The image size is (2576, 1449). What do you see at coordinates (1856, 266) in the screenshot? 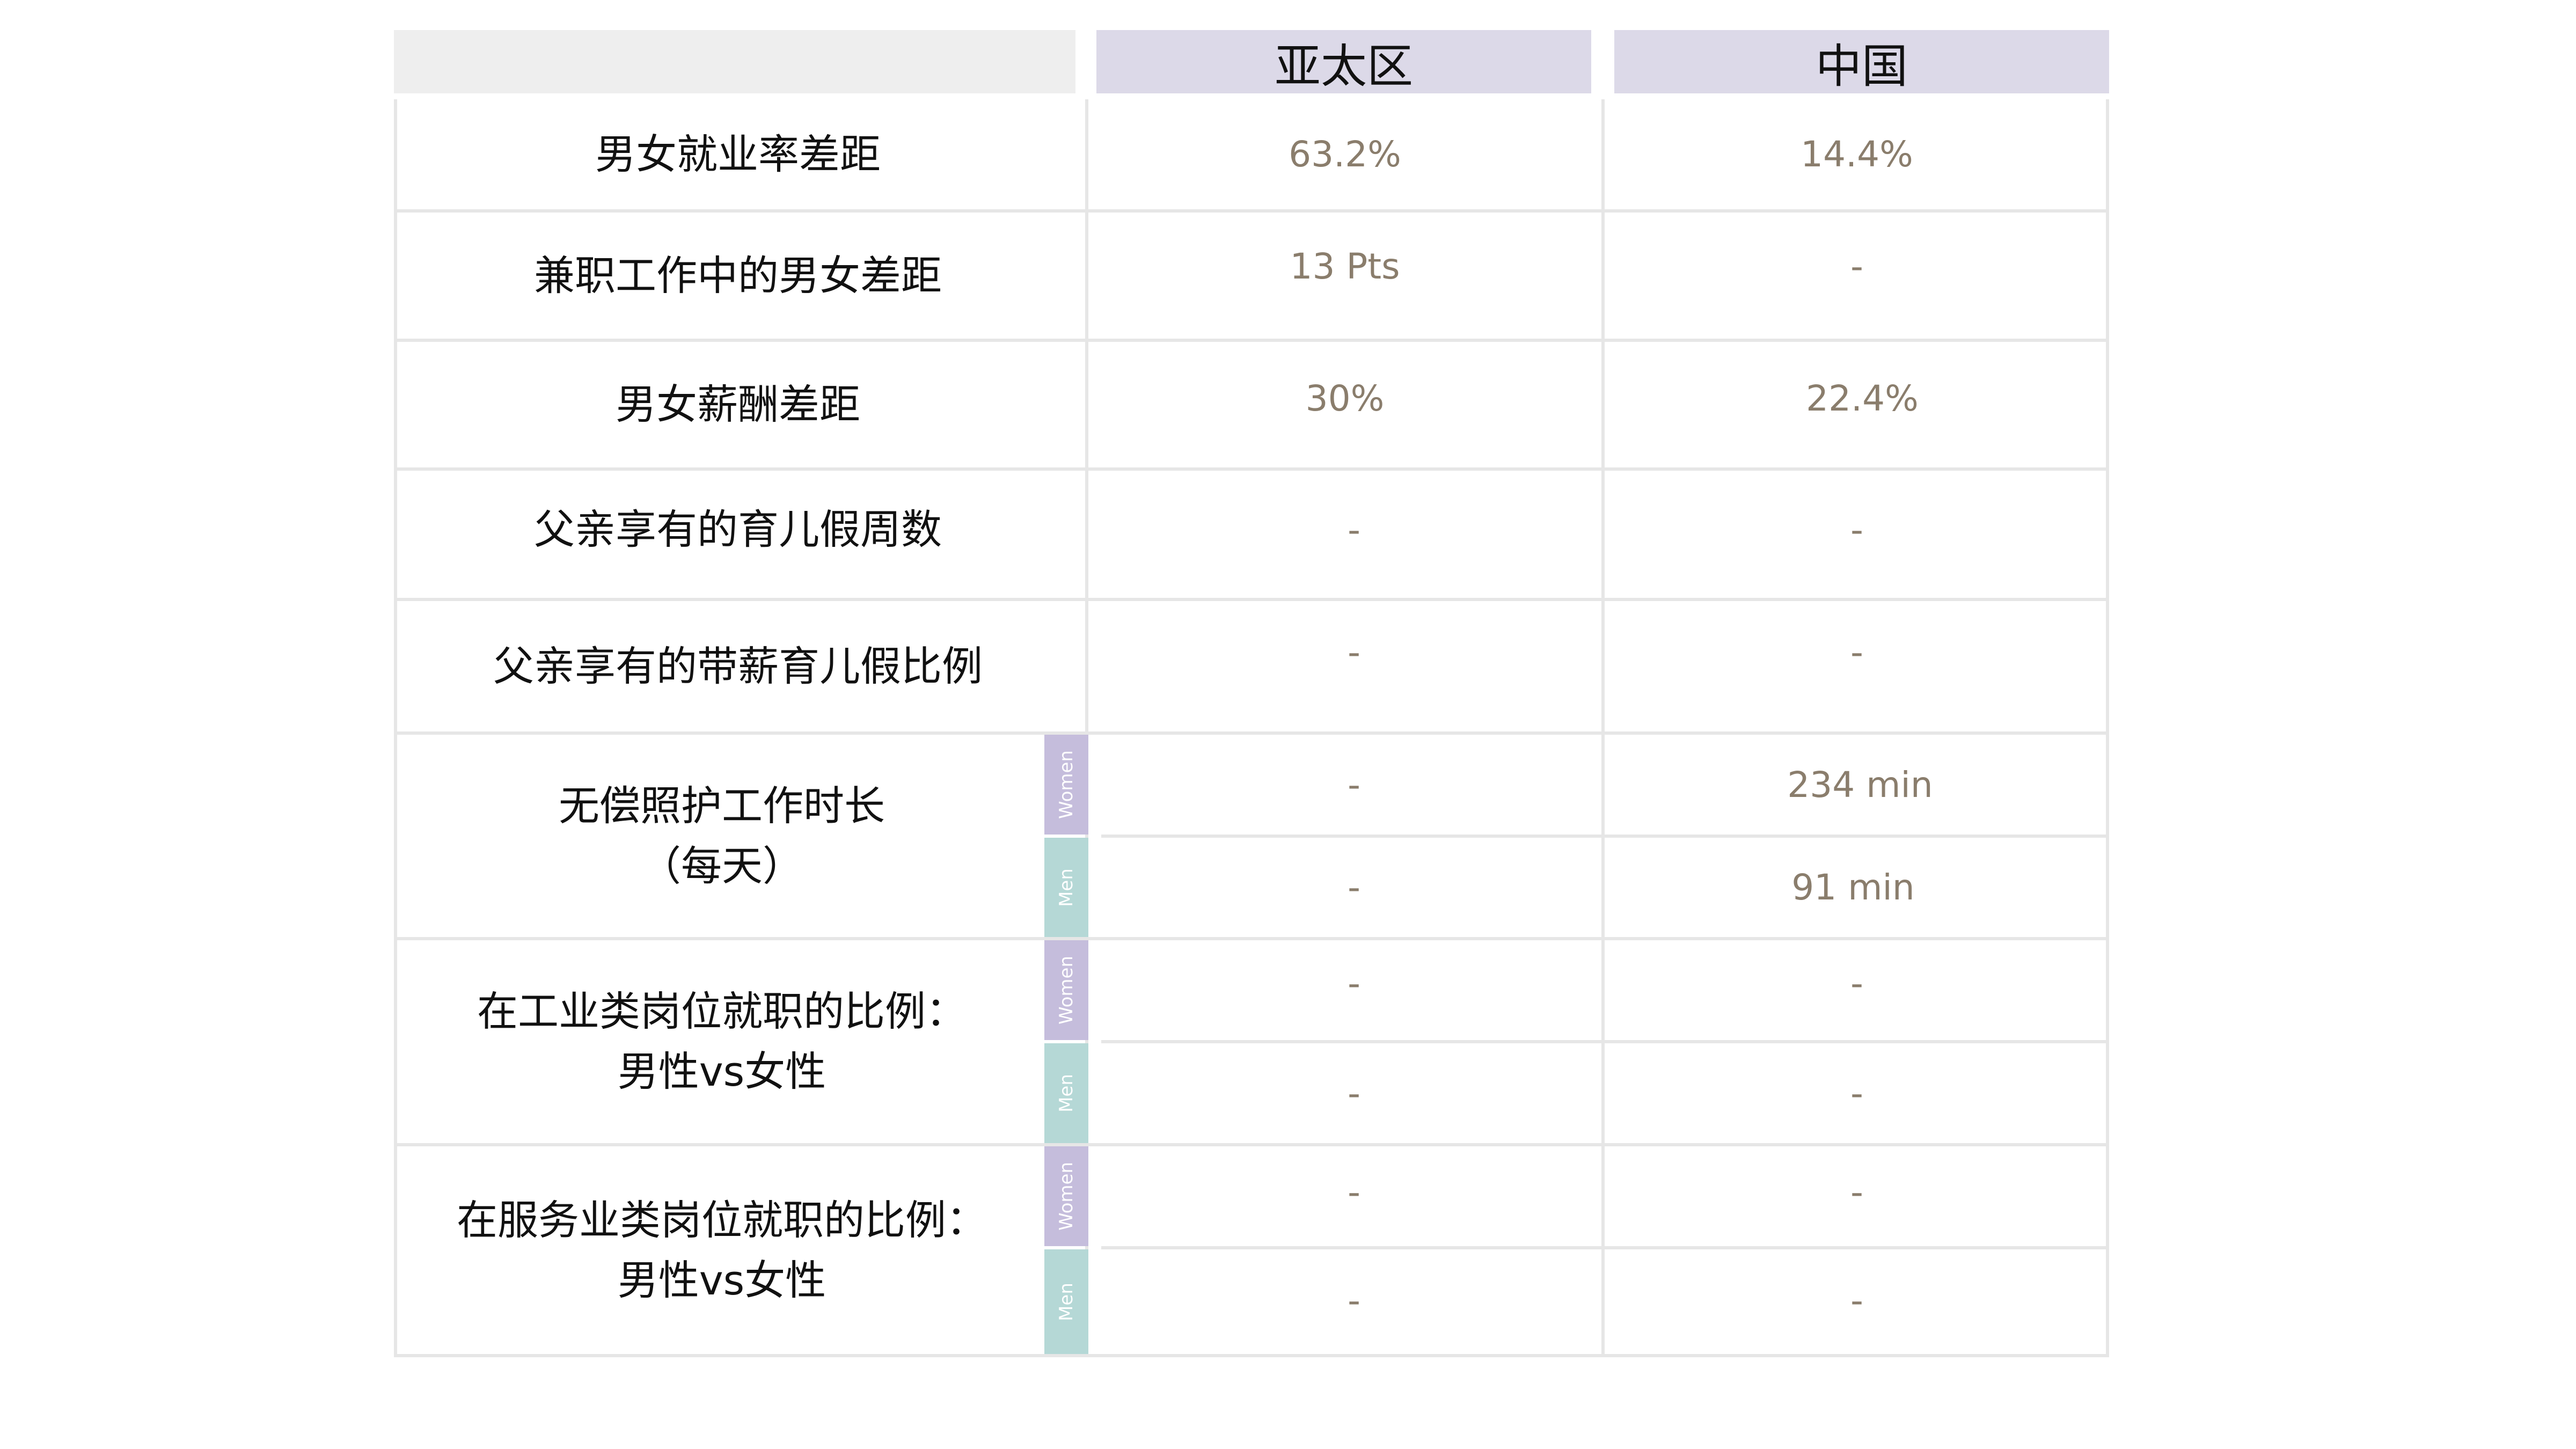
I see `value-china-part-time-gap: -` at bounding box center [1856, 266].